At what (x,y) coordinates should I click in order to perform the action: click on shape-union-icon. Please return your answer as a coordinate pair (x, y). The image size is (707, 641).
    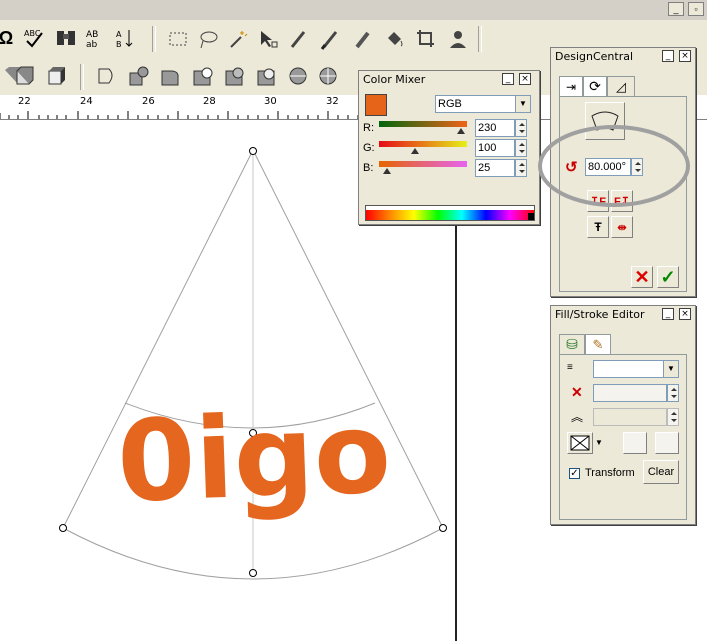
    Looking at the image, I should click on (170, 76).